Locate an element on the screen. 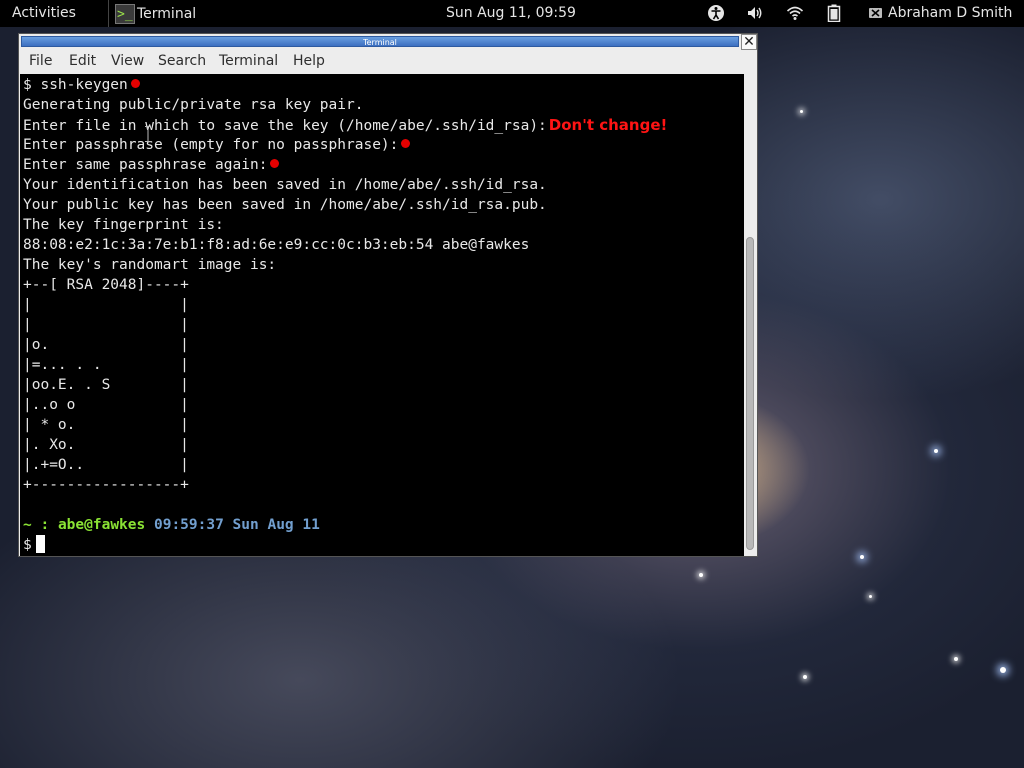 Image resolution: width=1024 pixels, height=768 pixels. terminal-line: $ ssh-keygen is located at coordinates (81, 85).